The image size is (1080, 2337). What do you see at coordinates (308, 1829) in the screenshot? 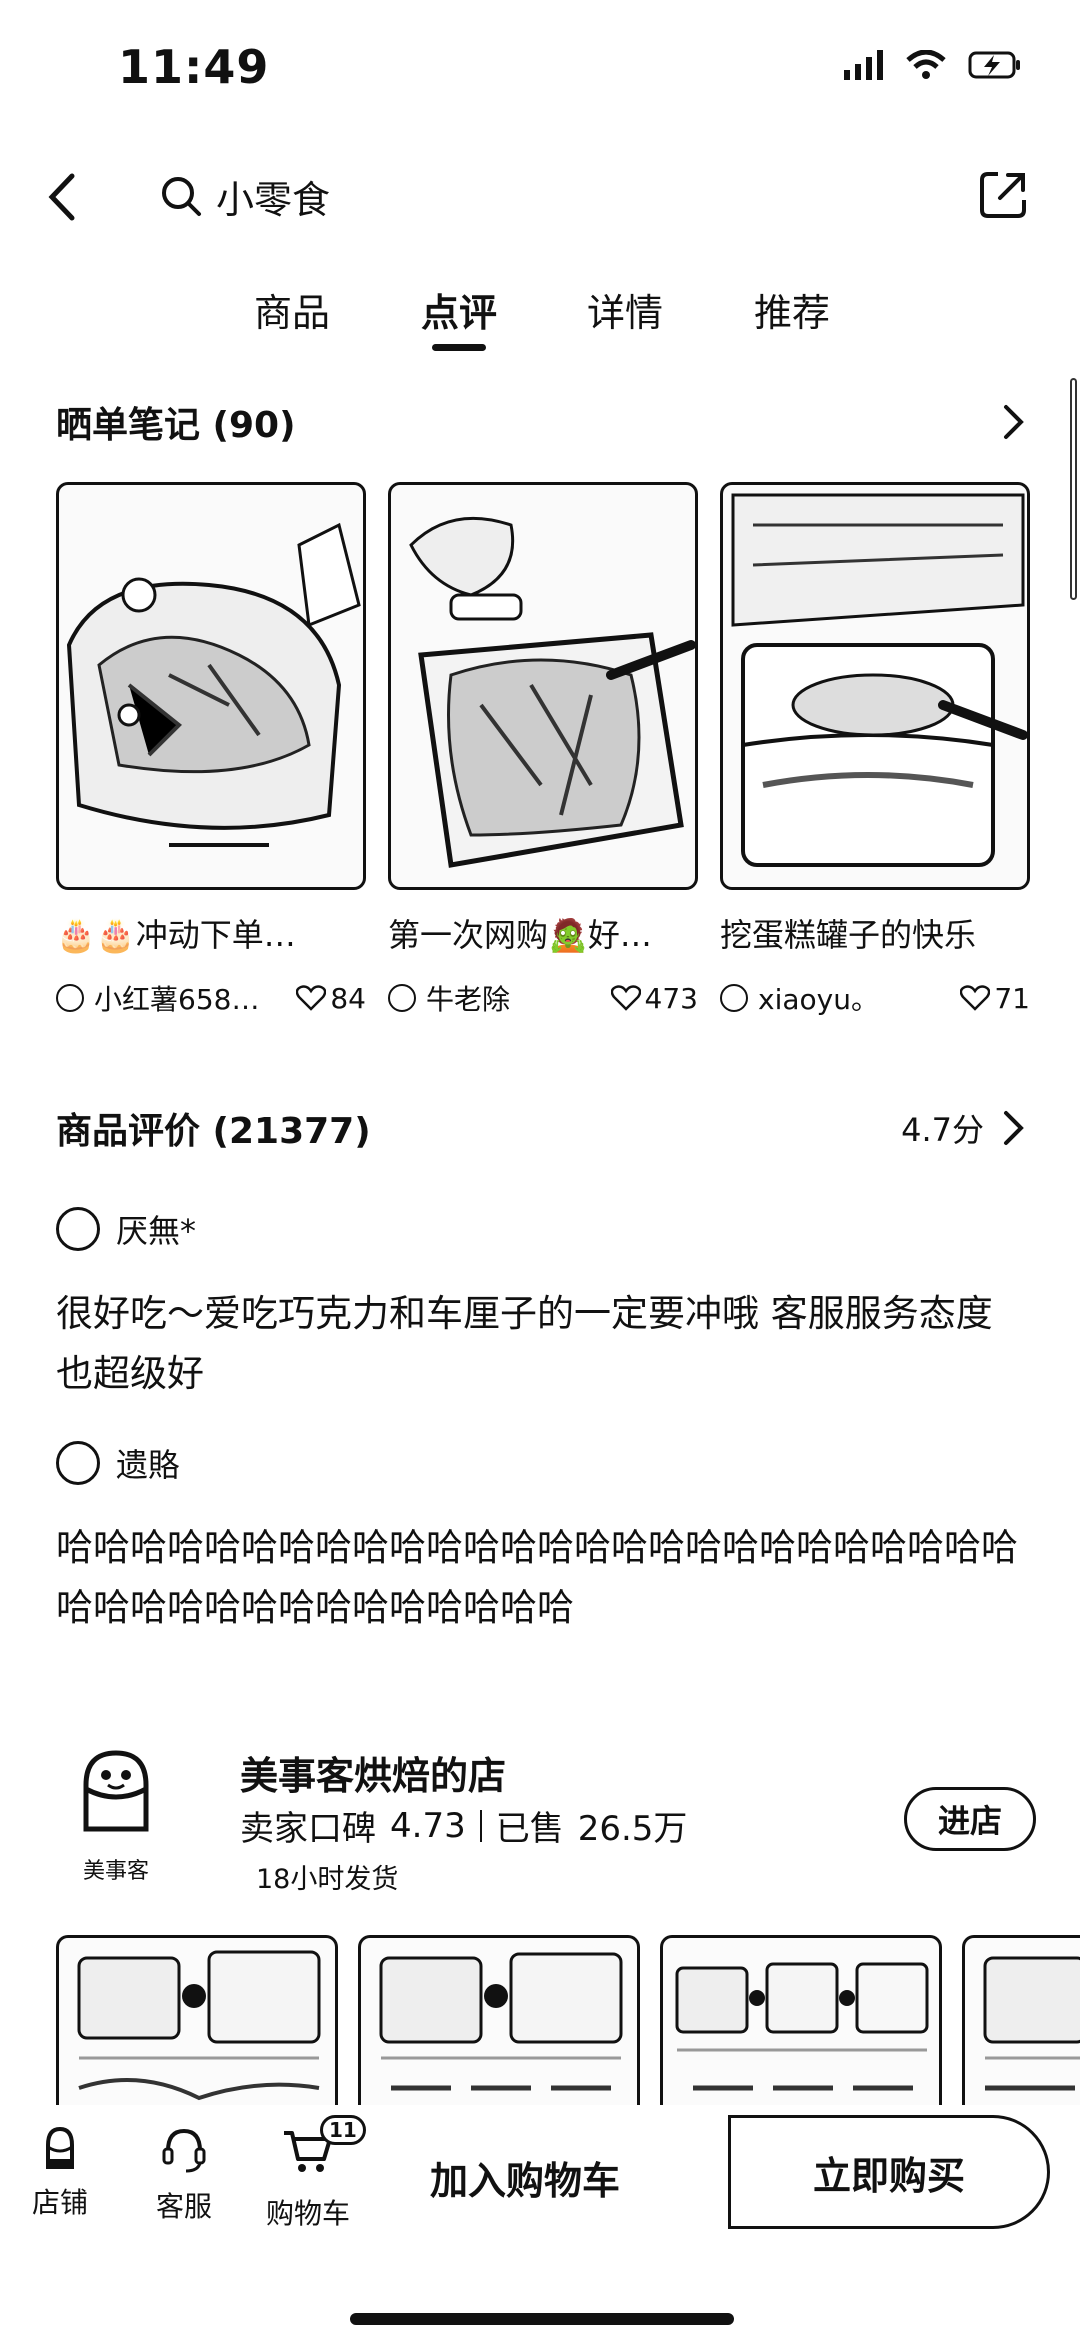
I see `shop-rating-label: 卖家口碑` at bounding box center [308, 1829].